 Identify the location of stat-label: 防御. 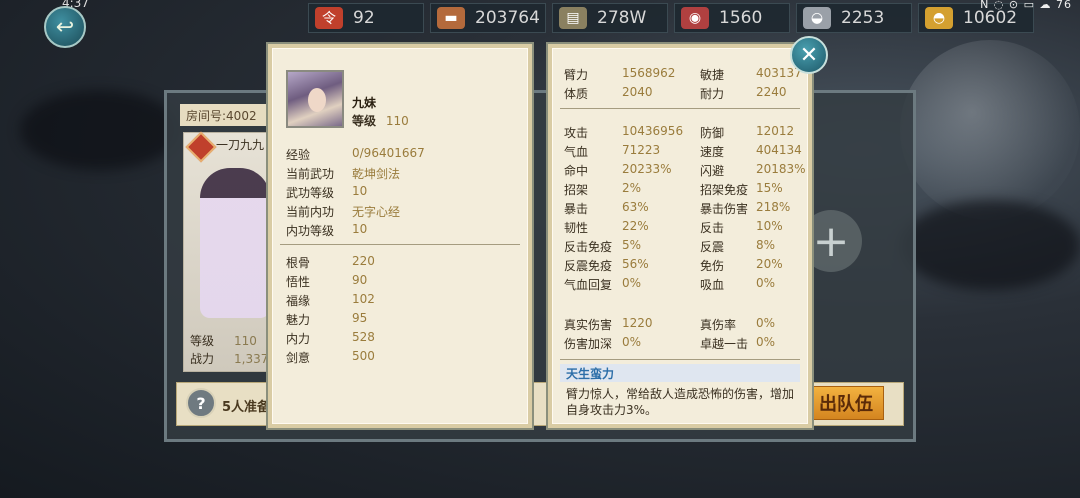
(712, 133).